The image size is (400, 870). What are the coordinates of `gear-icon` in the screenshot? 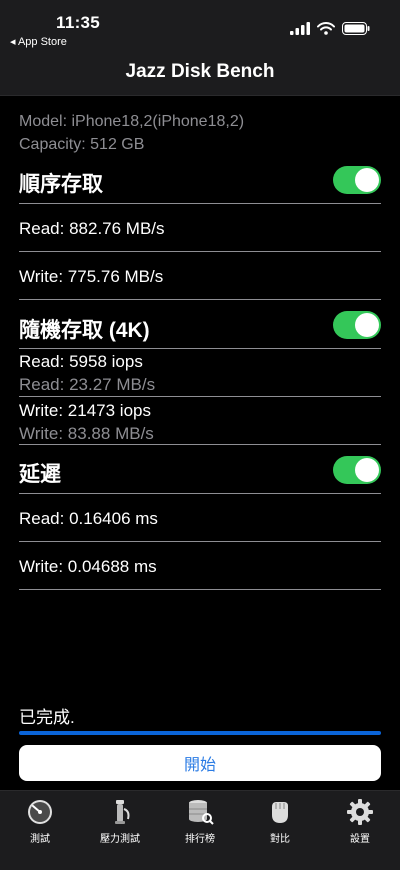 It's located at (360, 812).